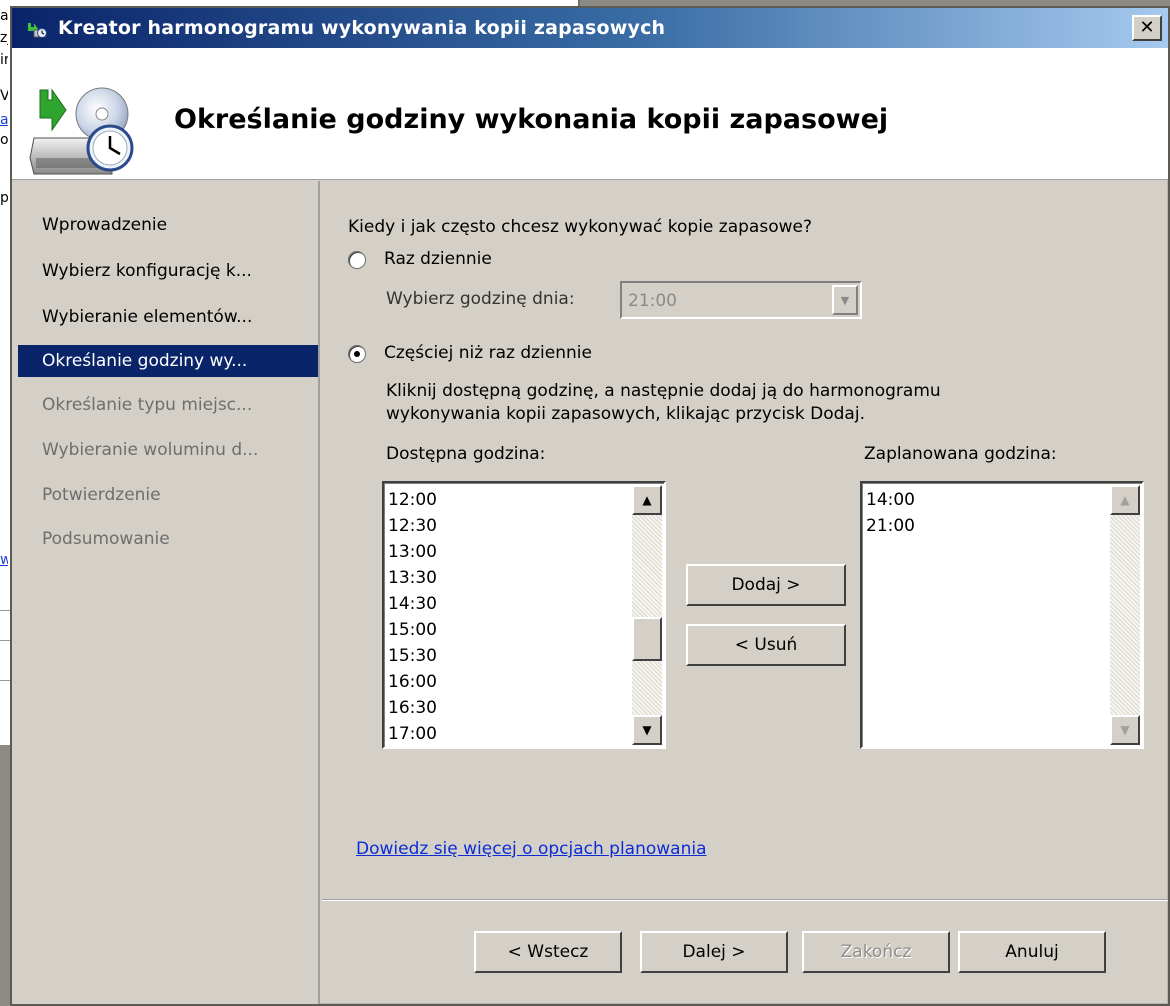 The height and width of the screenshot is (1006, 1170). What do you see at coordinates (4, 198) in the screenshot?
I see `background-text-fragment: p` at bounding box center [4, 198].